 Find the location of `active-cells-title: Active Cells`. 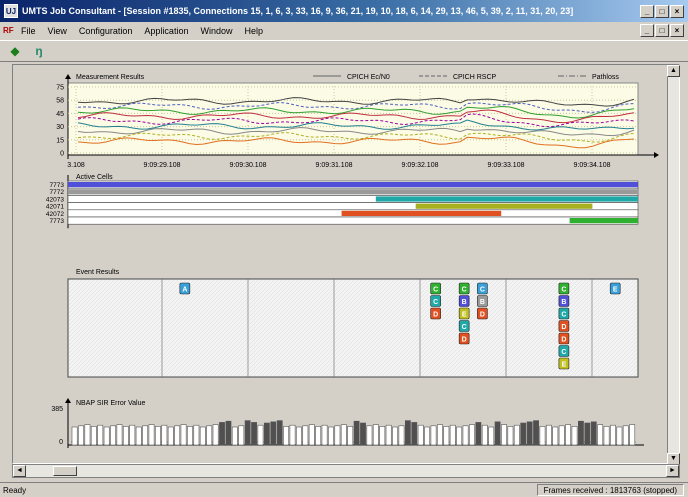

active-cells-title: Active Cells is located at coordinates (94, 177).